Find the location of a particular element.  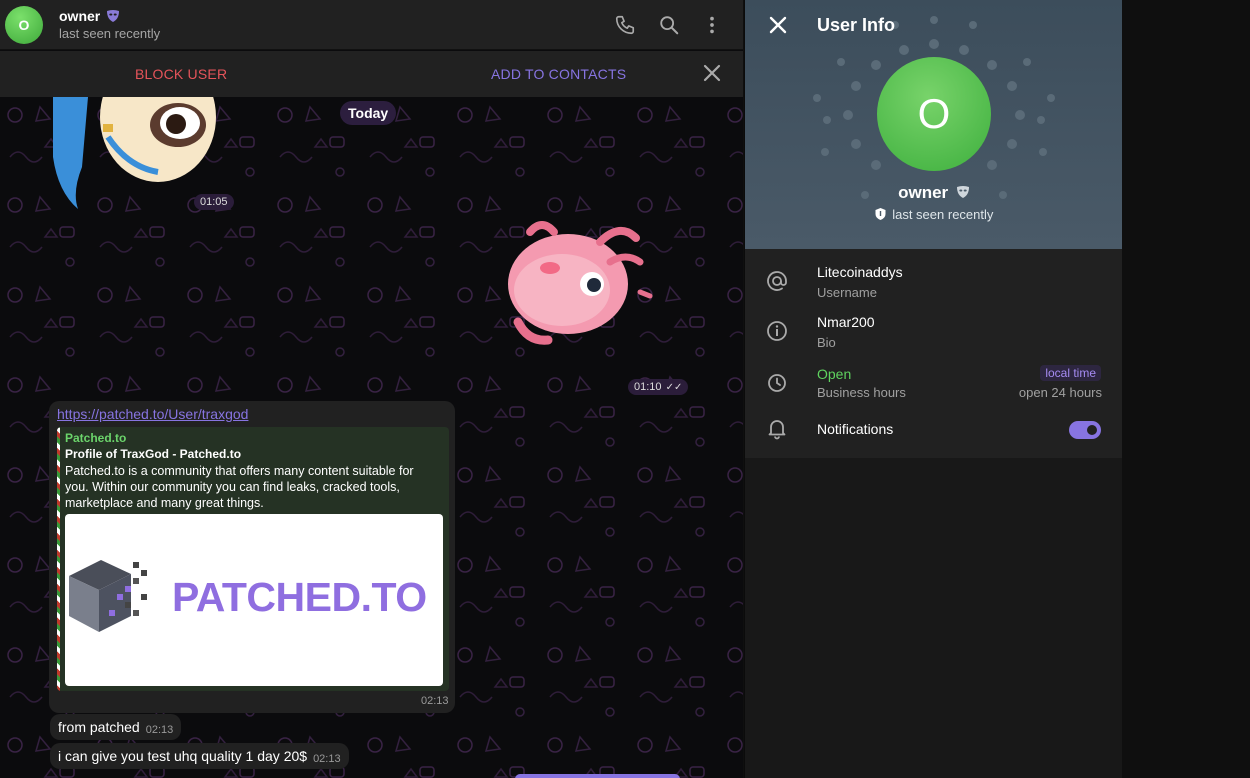

notifications-label: Notifications is located at coordinates (855, 429).